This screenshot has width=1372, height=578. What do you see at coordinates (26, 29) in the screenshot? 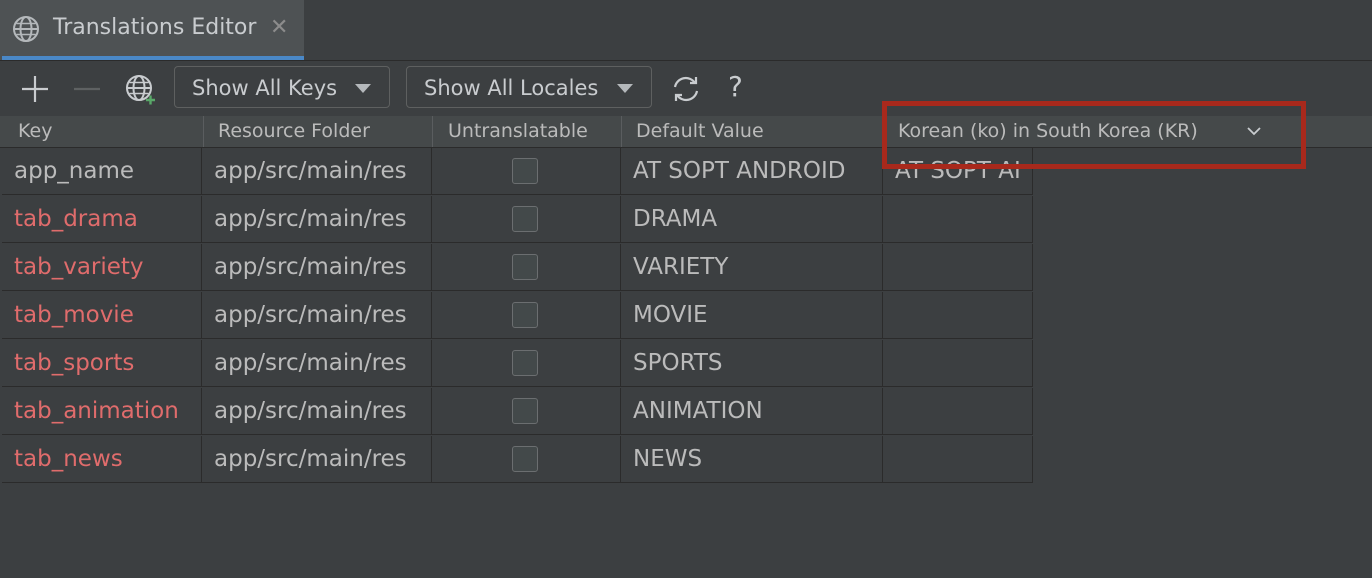
I see `globe-icon` at bounding box center [26, 29].